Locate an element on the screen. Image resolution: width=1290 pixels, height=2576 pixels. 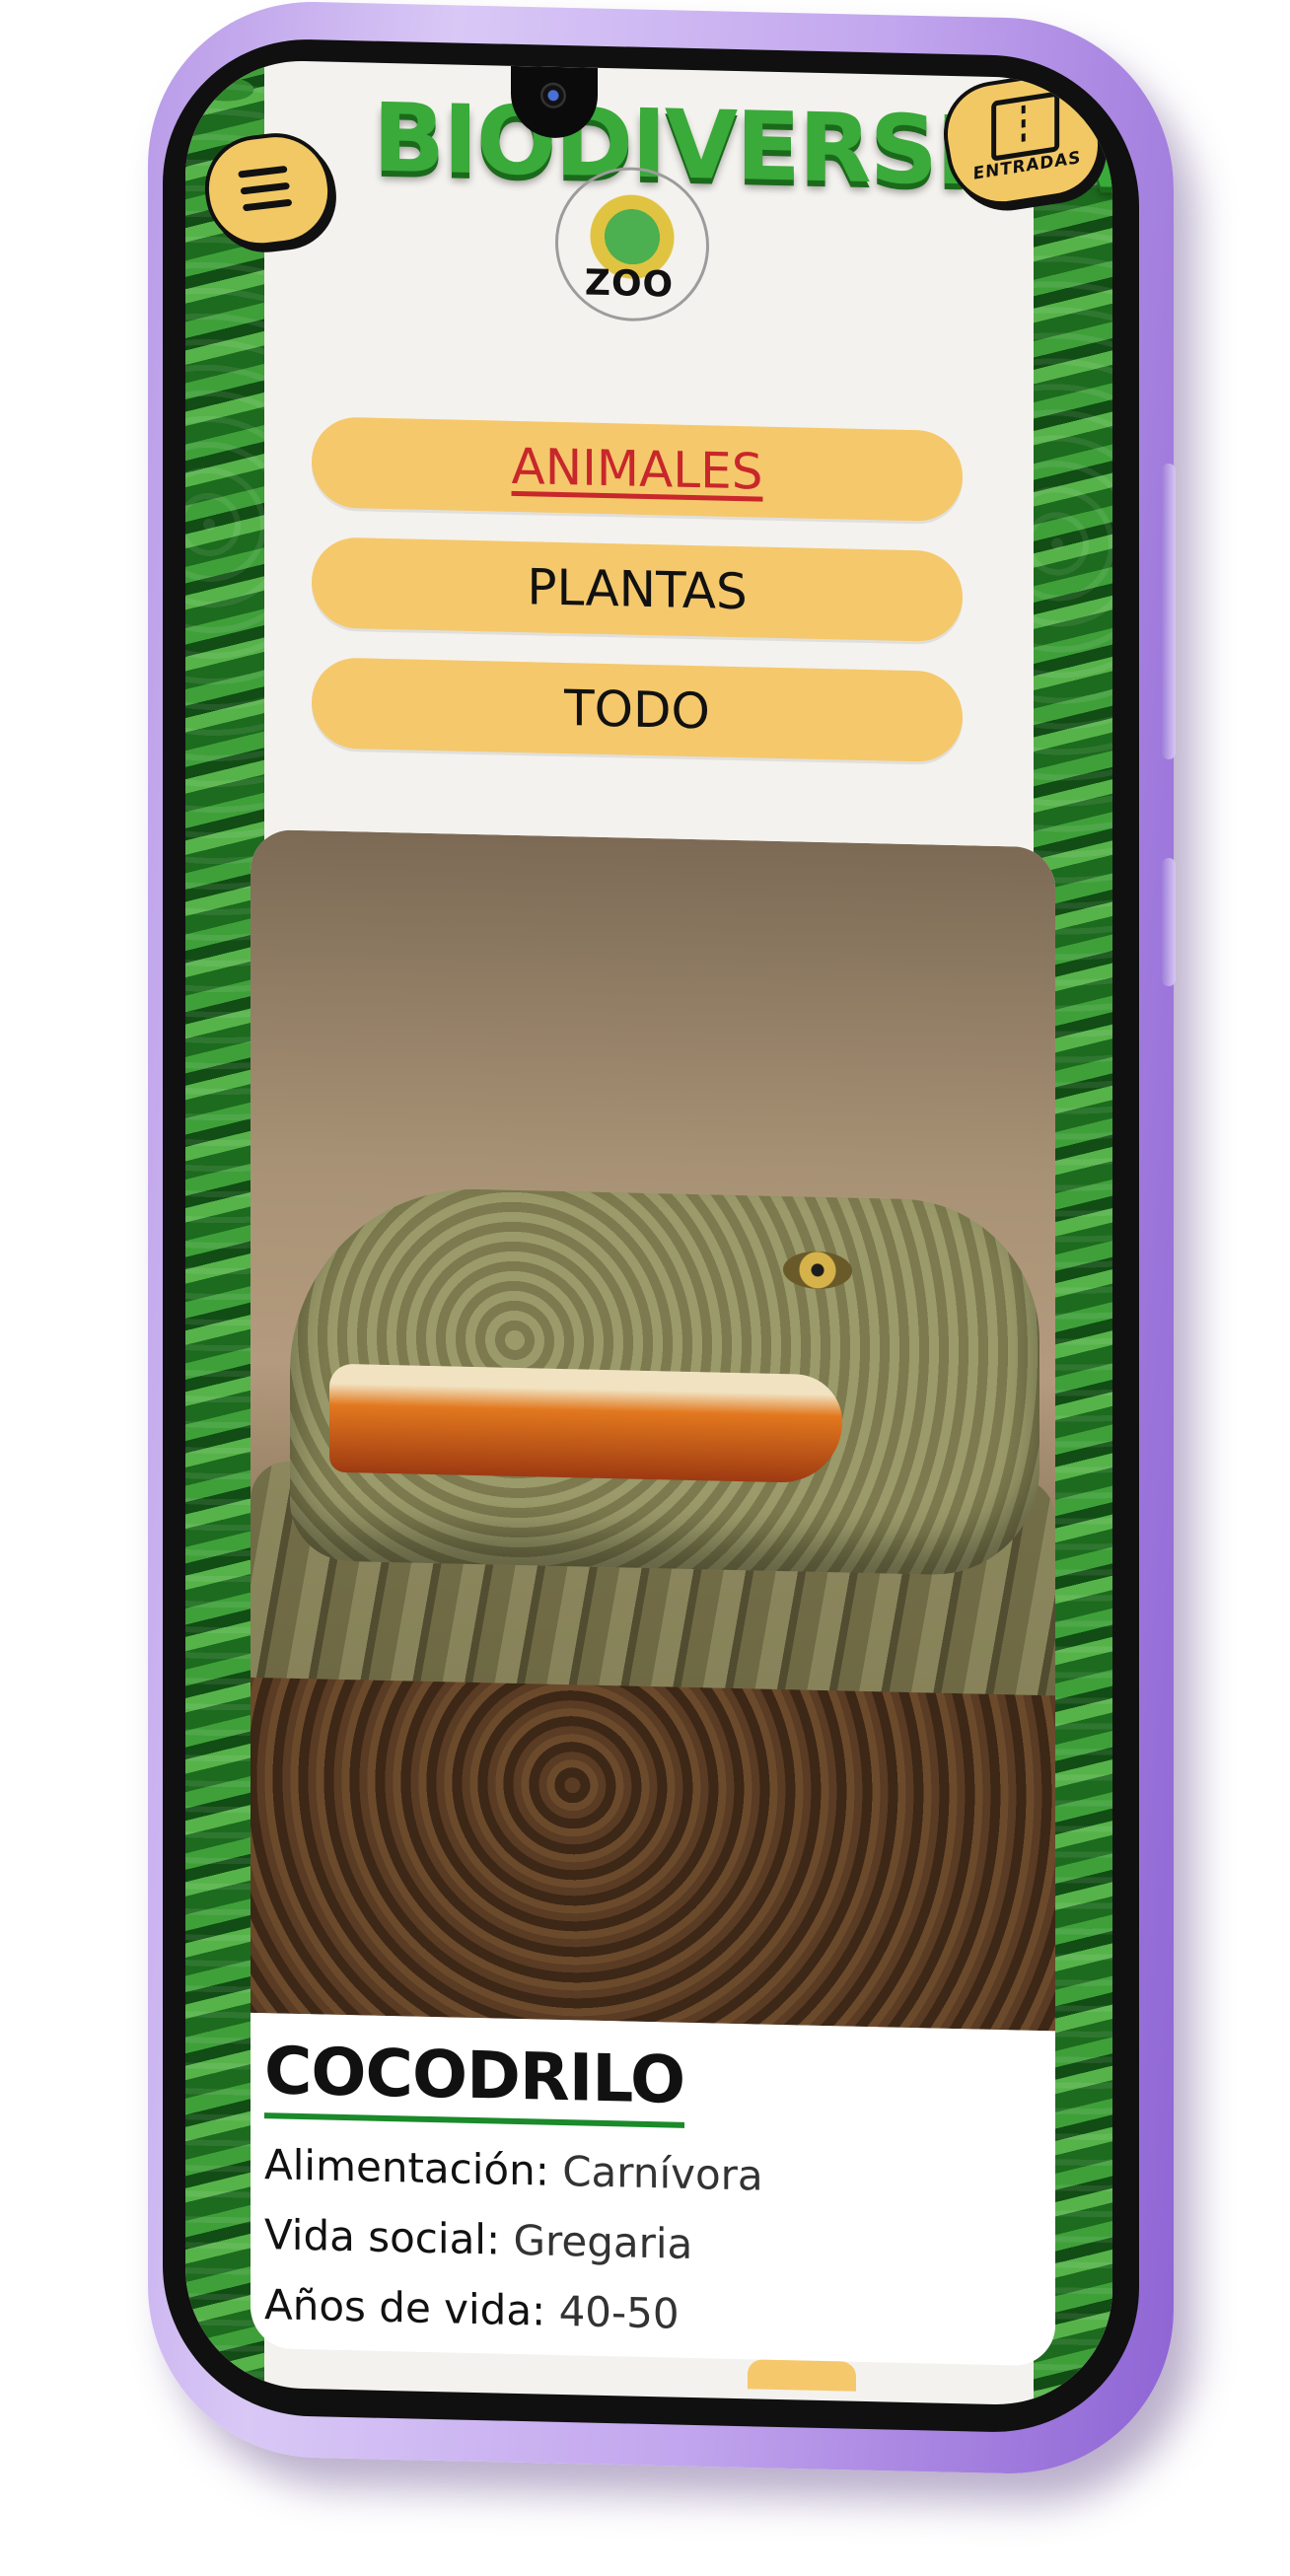
soil-ground is located at coordinates (653, 1854).